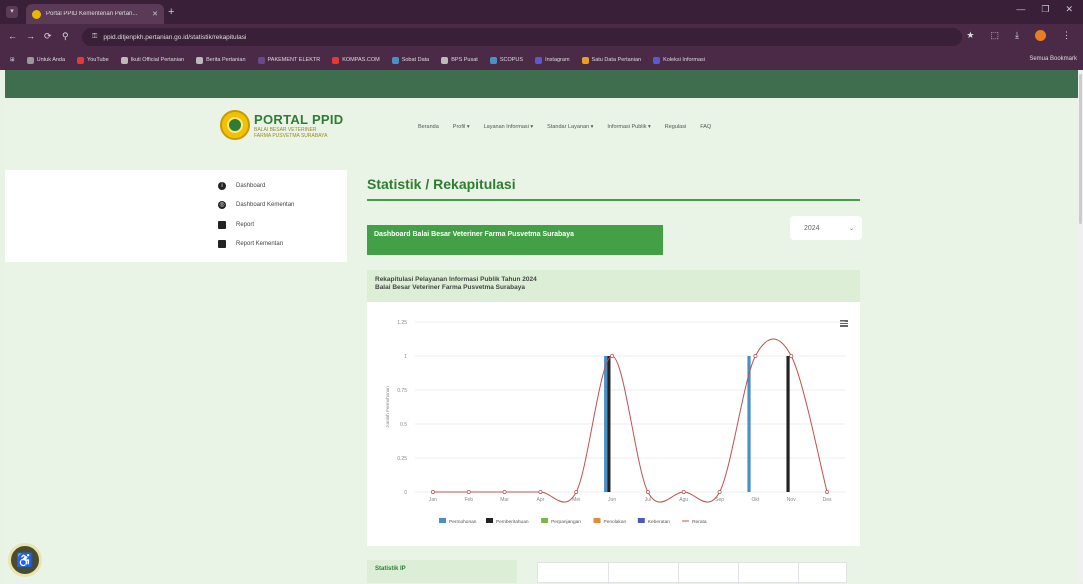  Describe the element at coordinates (288, 60) in the screenshot. I see `bookmark-item: PAKEMENT ELEKTR` at that location.